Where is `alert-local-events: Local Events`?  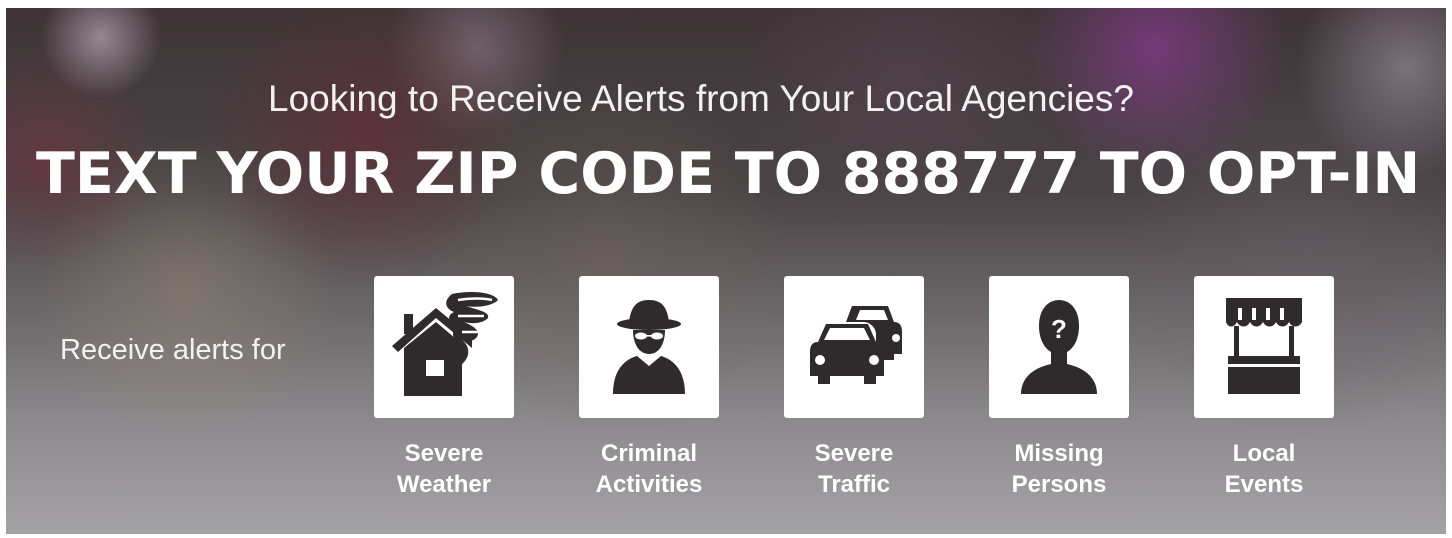 alert-local-events: Local Events is located at coordinates (1264, 388).